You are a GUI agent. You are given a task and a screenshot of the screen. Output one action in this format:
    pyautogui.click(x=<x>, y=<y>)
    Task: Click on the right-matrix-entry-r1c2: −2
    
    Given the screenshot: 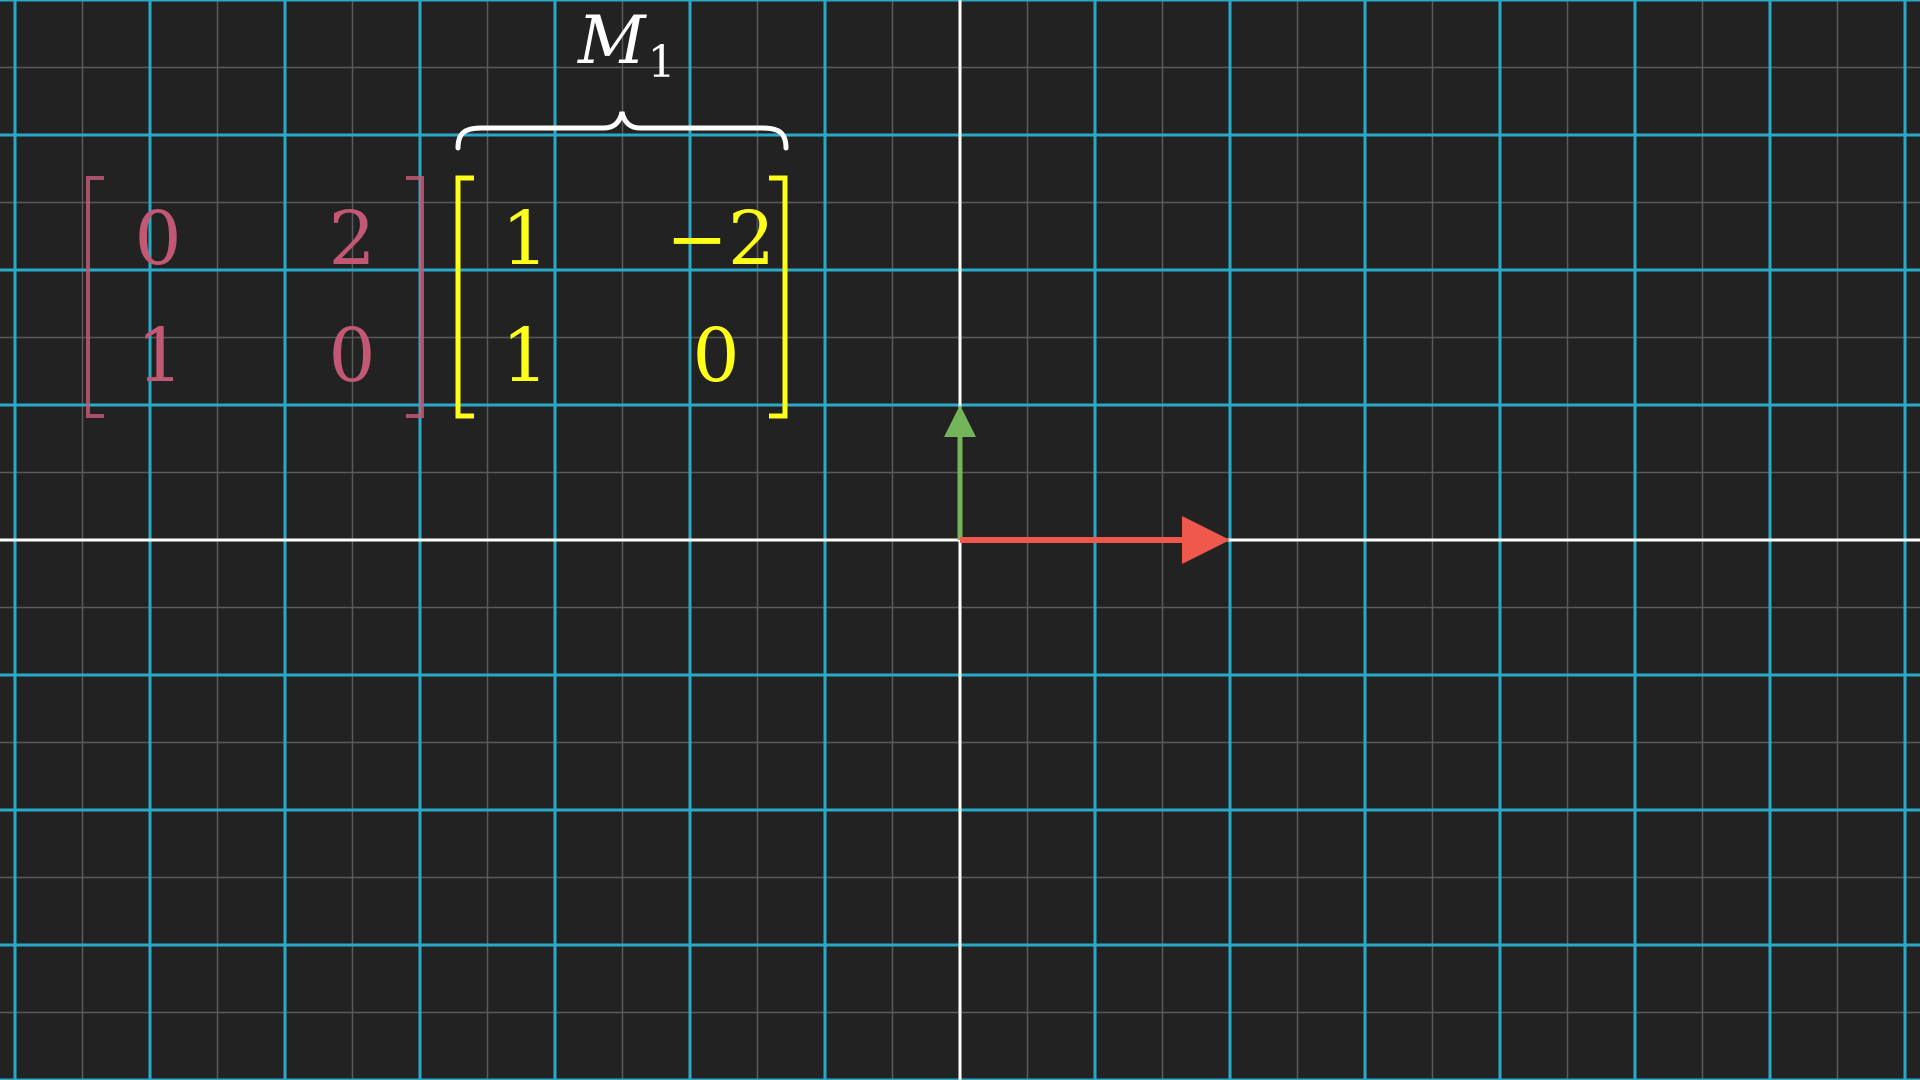 What is the action you would take?
    pyautogui.click(x=720, y=239)
    